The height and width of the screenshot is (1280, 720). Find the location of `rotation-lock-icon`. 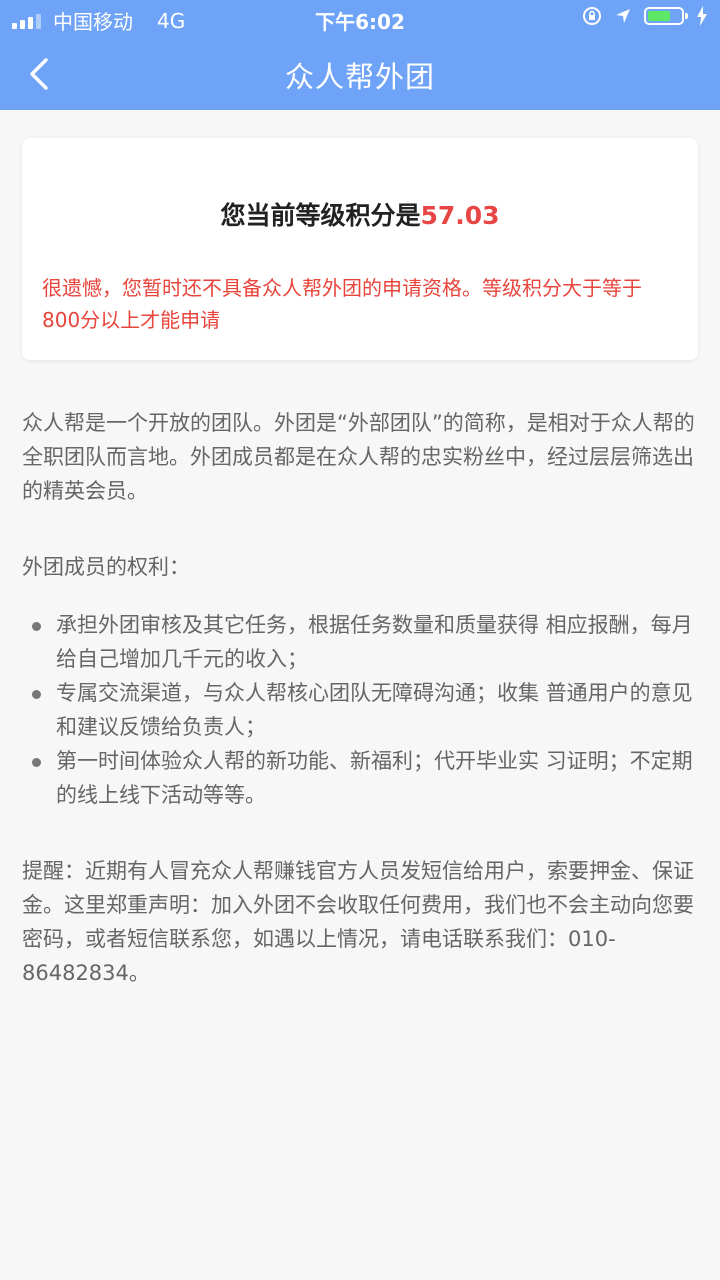

rotation-lock-icon is located at coordinates (592, 16).